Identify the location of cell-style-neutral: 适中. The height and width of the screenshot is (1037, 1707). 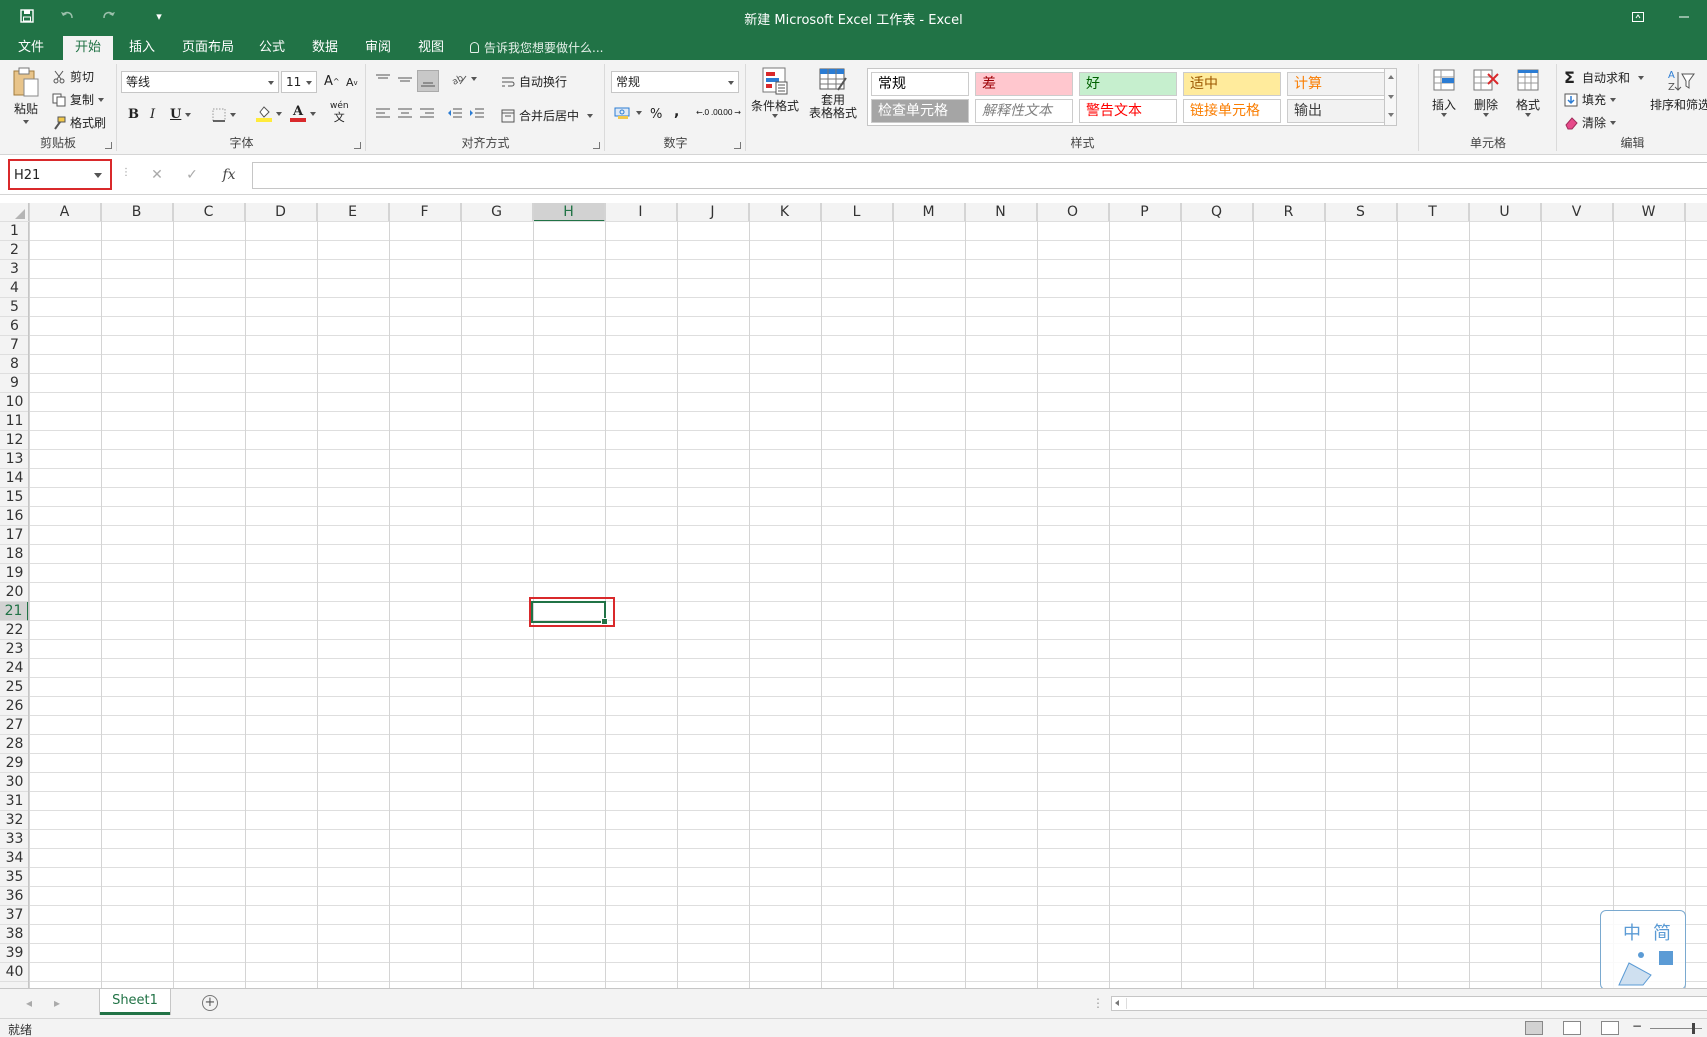
(1232, 84).